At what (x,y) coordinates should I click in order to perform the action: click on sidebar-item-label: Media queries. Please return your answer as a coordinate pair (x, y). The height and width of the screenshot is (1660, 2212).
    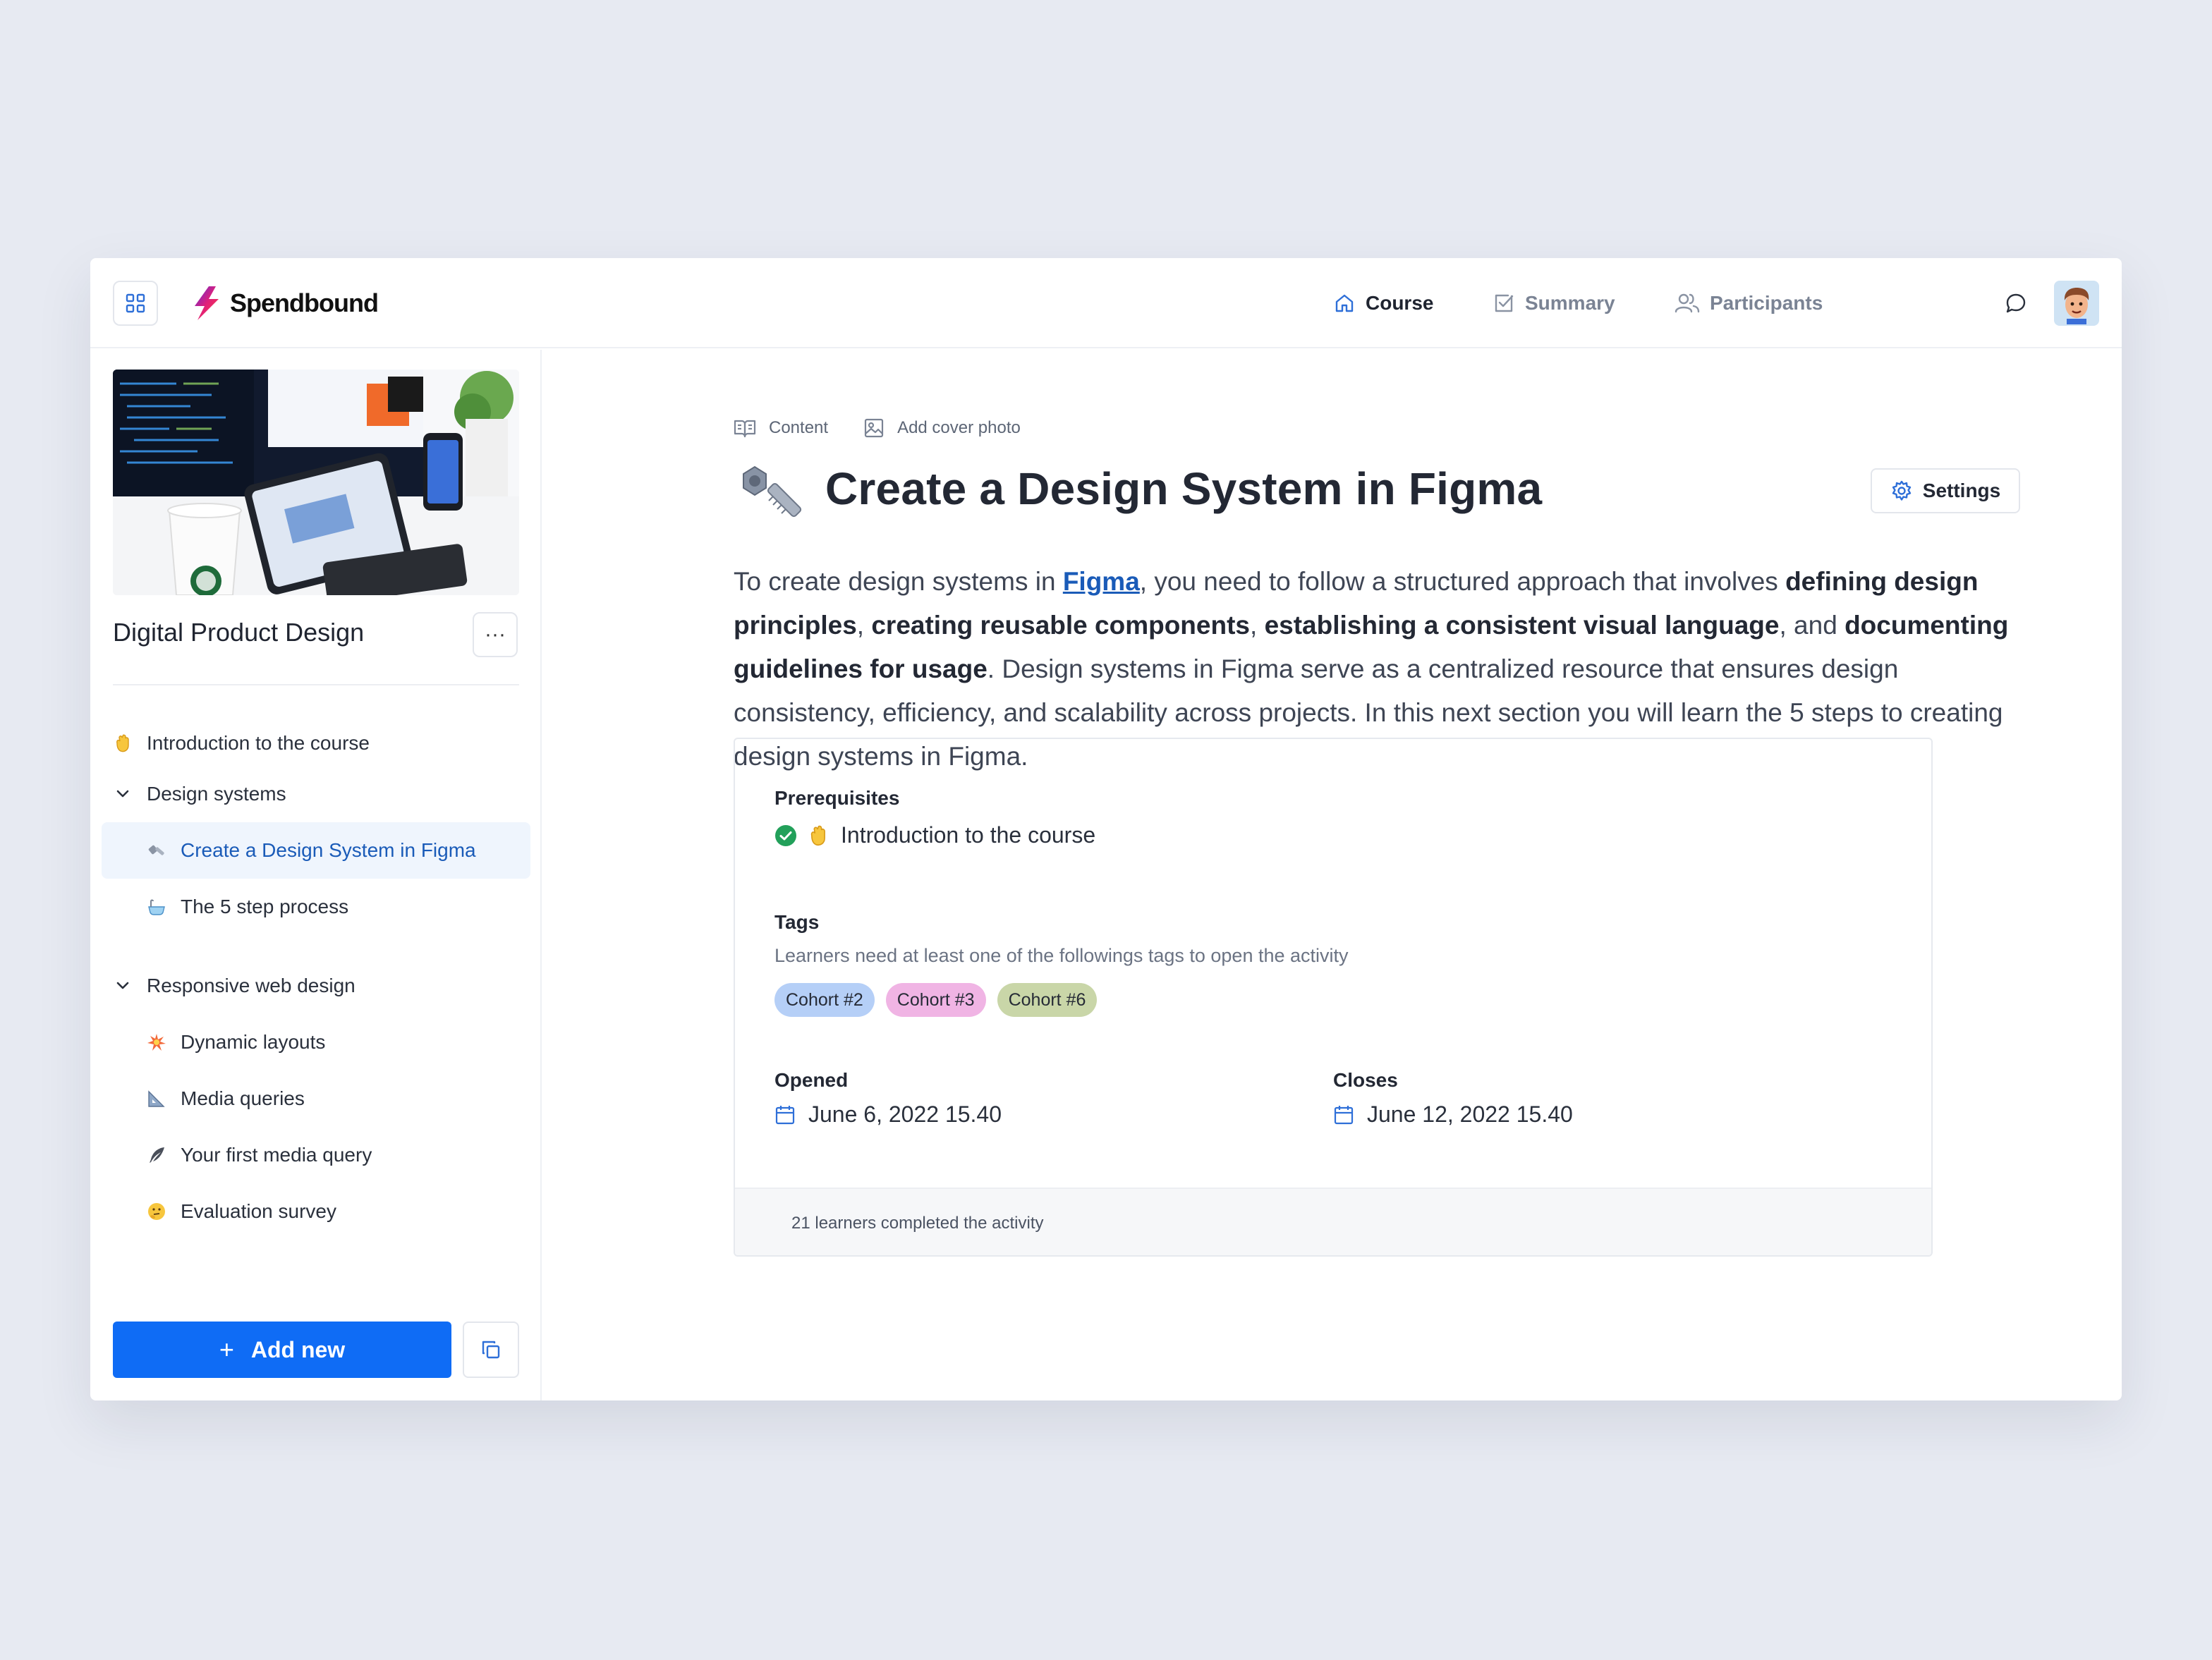
    Looking at the image, I should click on (243, 1098).